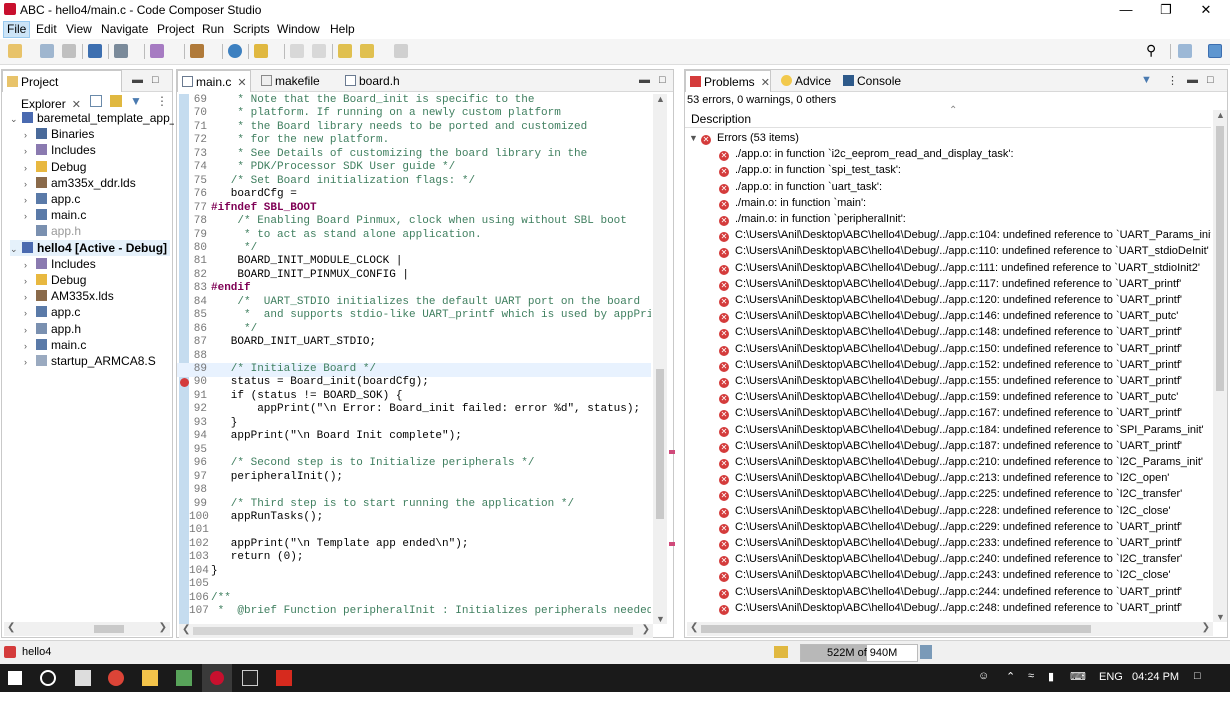 This screenshot has height=726, width=1230. What do you see at coordinates (46, 29) in the screenshot?
I see `menu-edit: Edit` at bounding box center [46, 29].